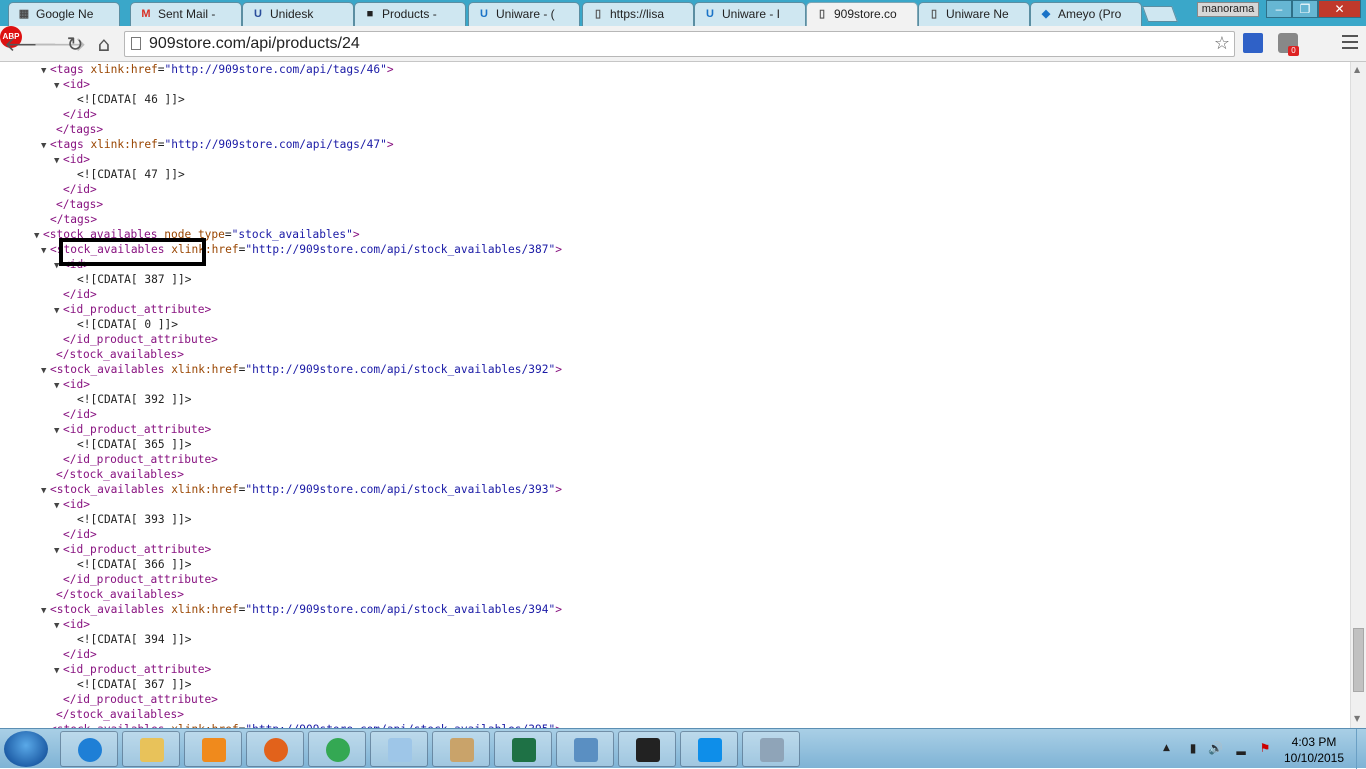  I want to click on clock-date: 10/10/2015, so click(1314, 758).